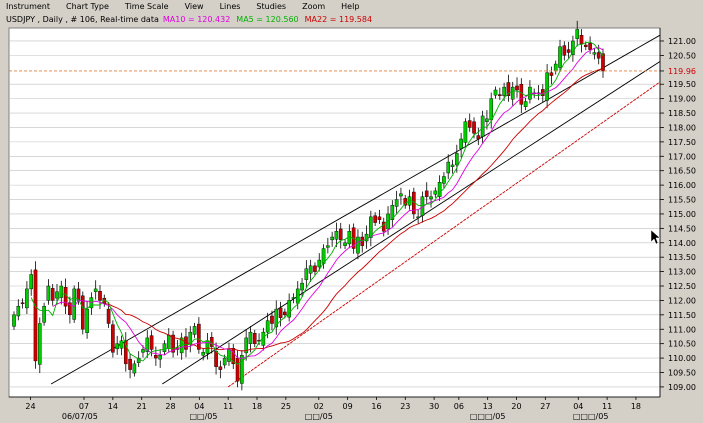 This screenshot has height=423, width=703. What do you see at coordinates (682, 71) in the screenshot?
I see `current-price-label: 119.96` at bounding box center [682, 71].